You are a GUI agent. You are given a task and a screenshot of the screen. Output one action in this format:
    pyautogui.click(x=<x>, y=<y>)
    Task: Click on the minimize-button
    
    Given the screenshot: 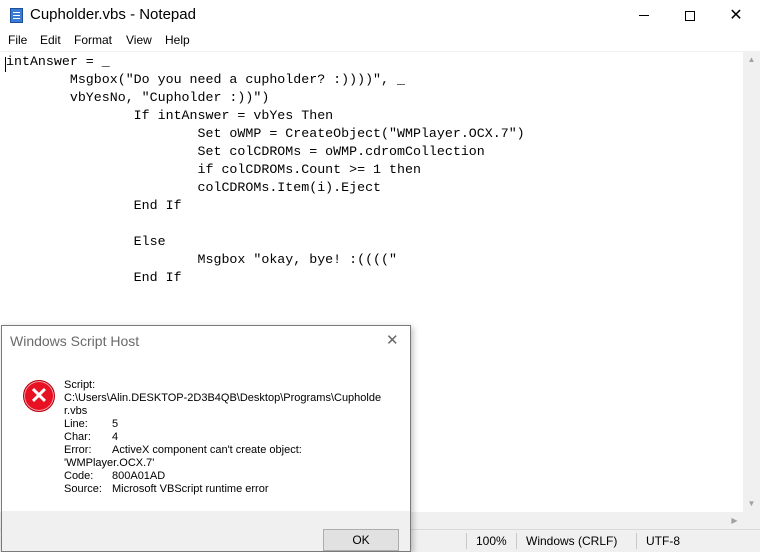 What is the action you would take?
    pyautogui.click(x=644, y=15)
    